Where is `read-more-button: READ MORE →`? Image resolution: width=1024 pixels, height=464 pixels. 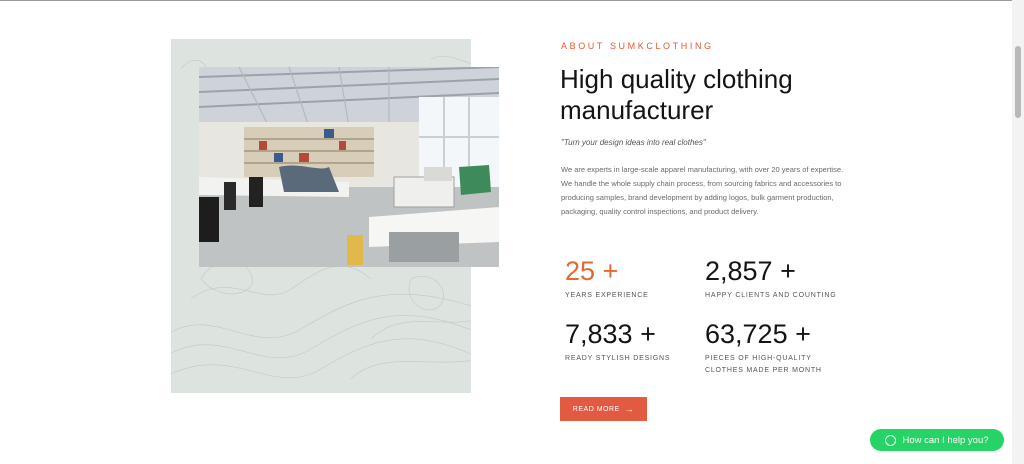
read-more-button: READ MORE → is located at coordinates (603, 409).